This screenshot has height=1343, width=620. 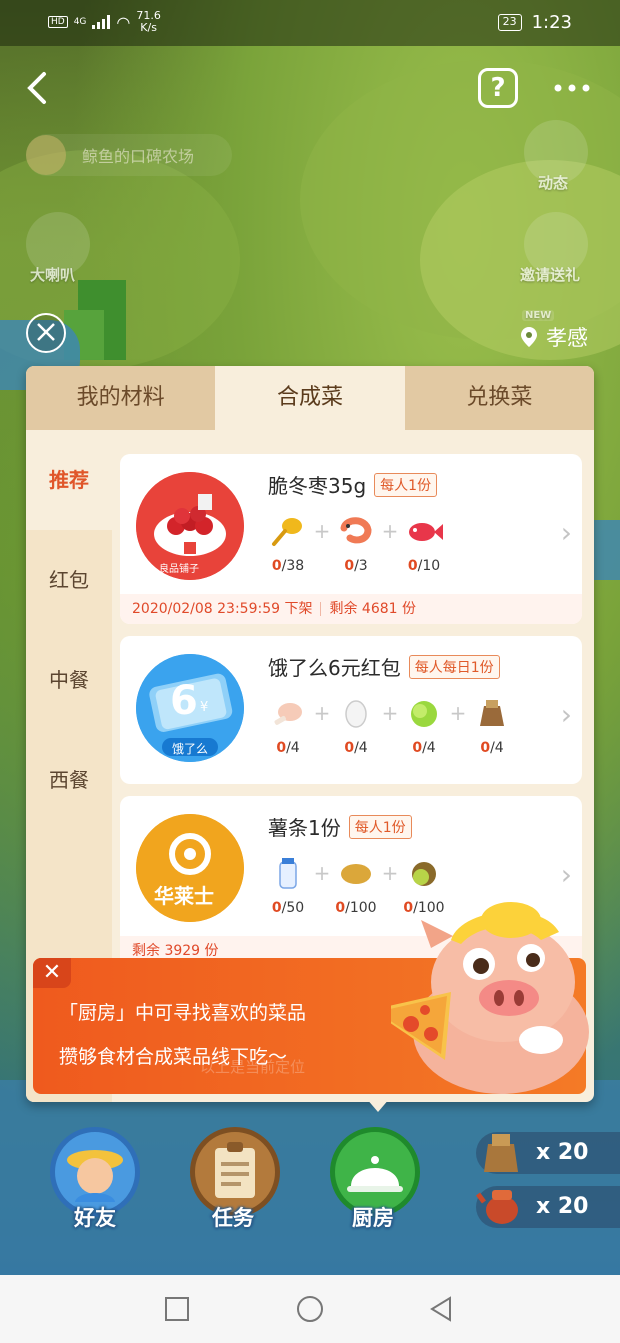 I want to click on pig-chef-icon, so click(x=490, y=998).